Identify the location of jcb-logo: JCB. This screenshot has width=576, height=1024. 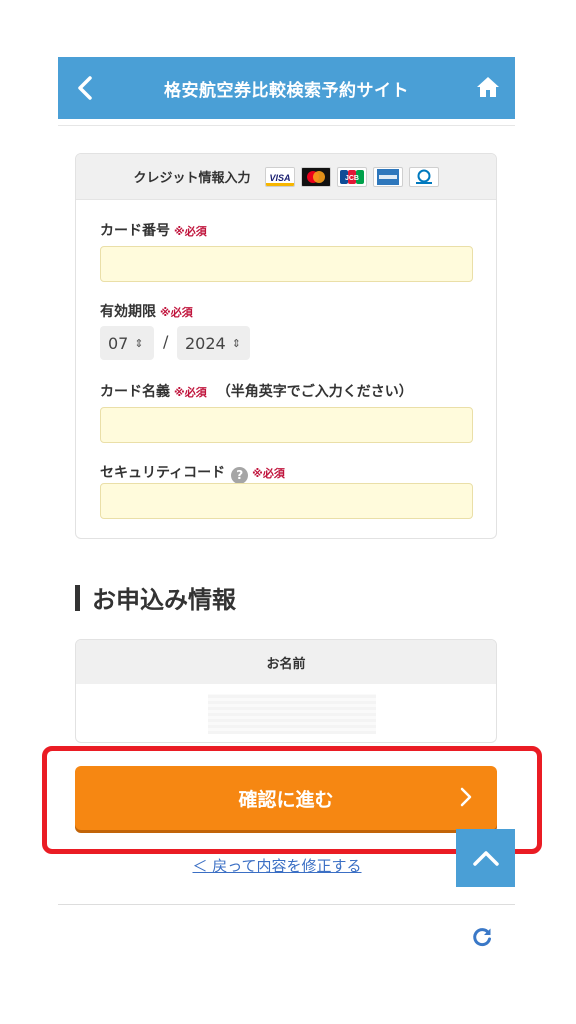
(351, 176).